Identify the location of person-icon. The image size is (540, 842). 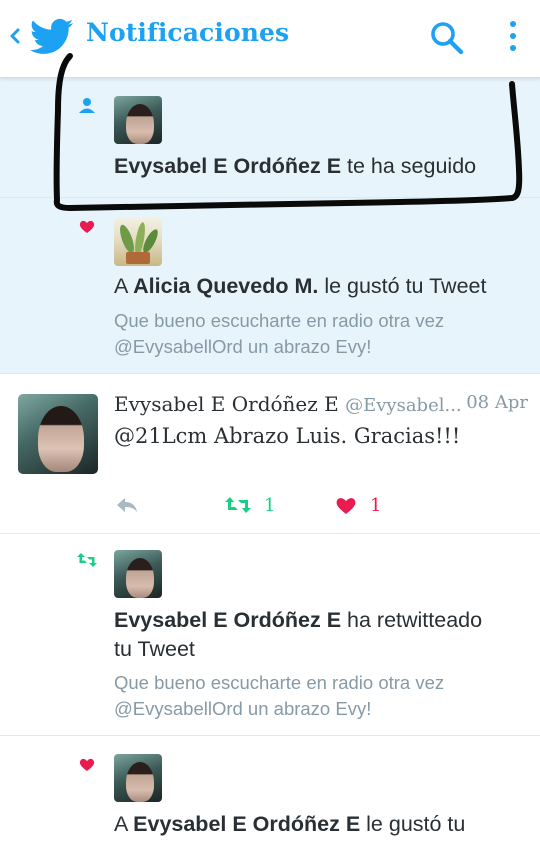
(87, 105).